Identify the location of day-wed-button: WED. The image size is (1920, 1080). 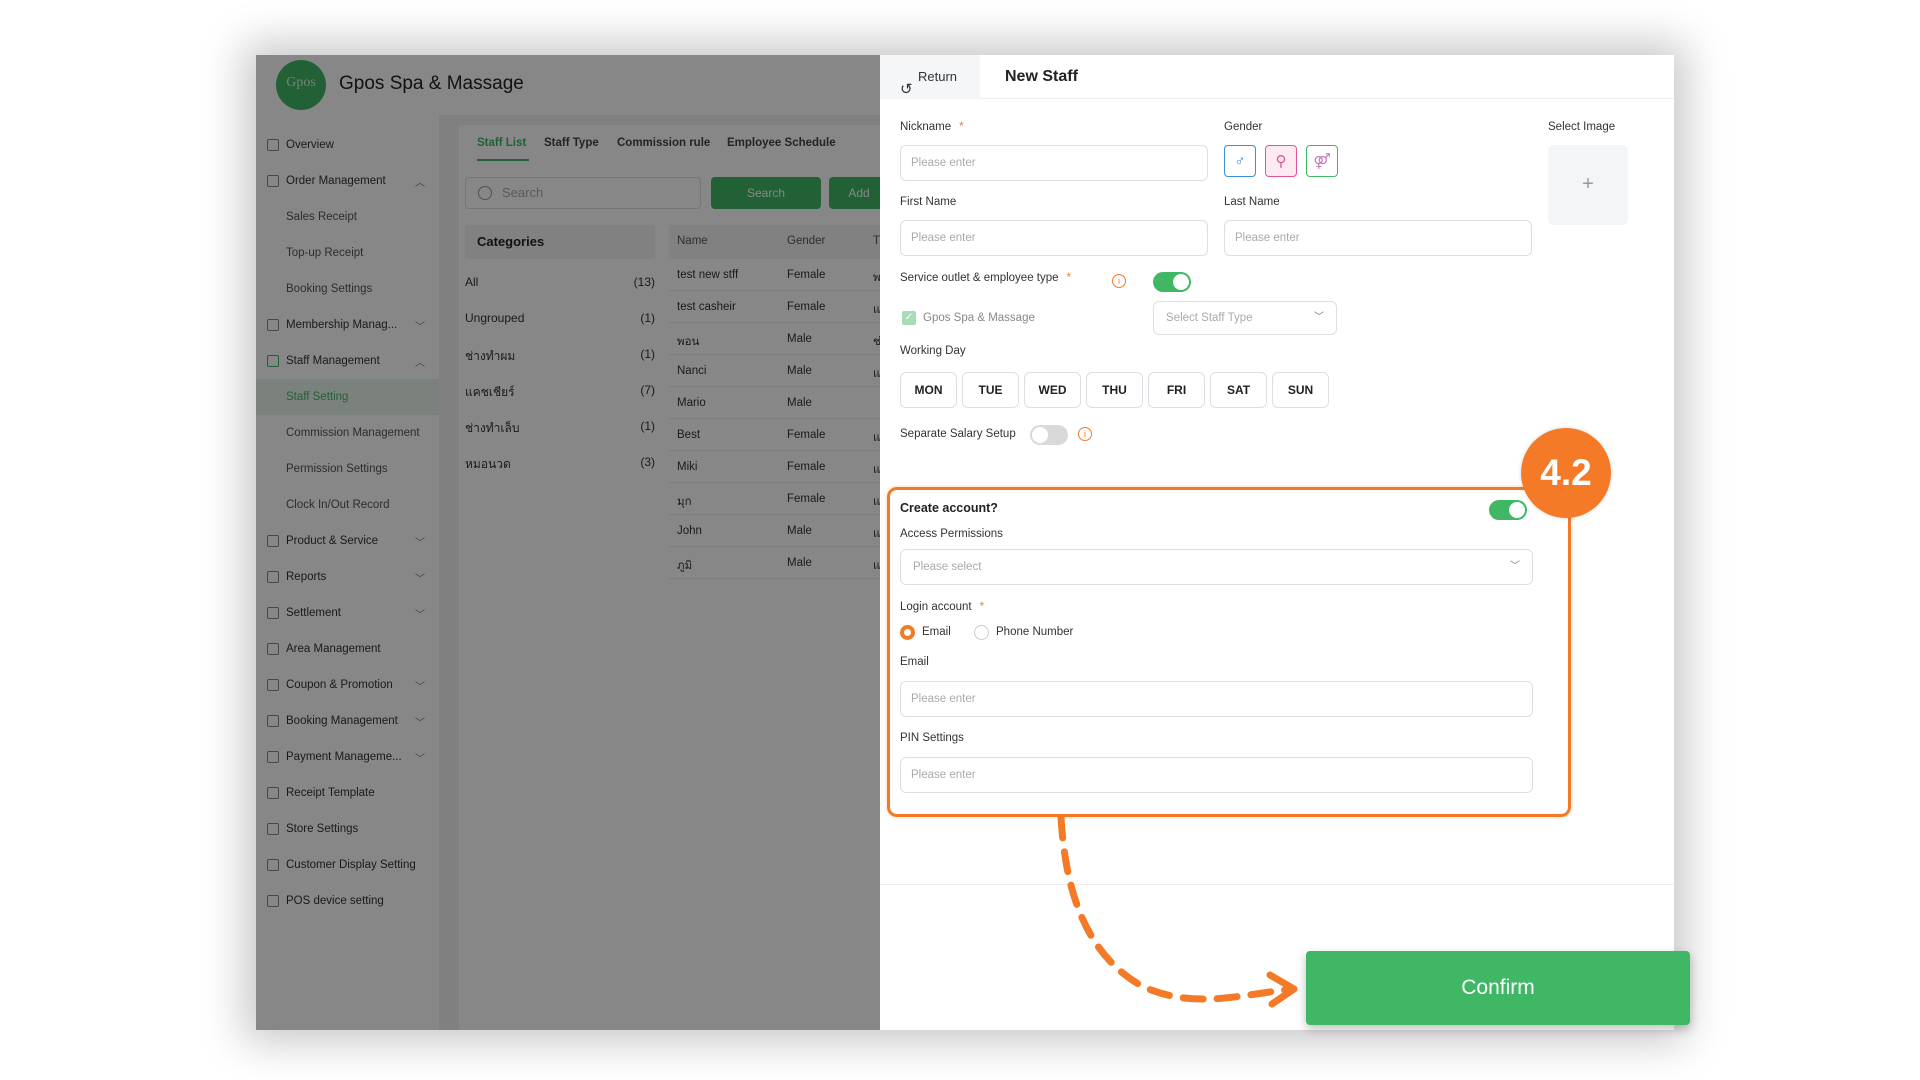
(1052, 390).